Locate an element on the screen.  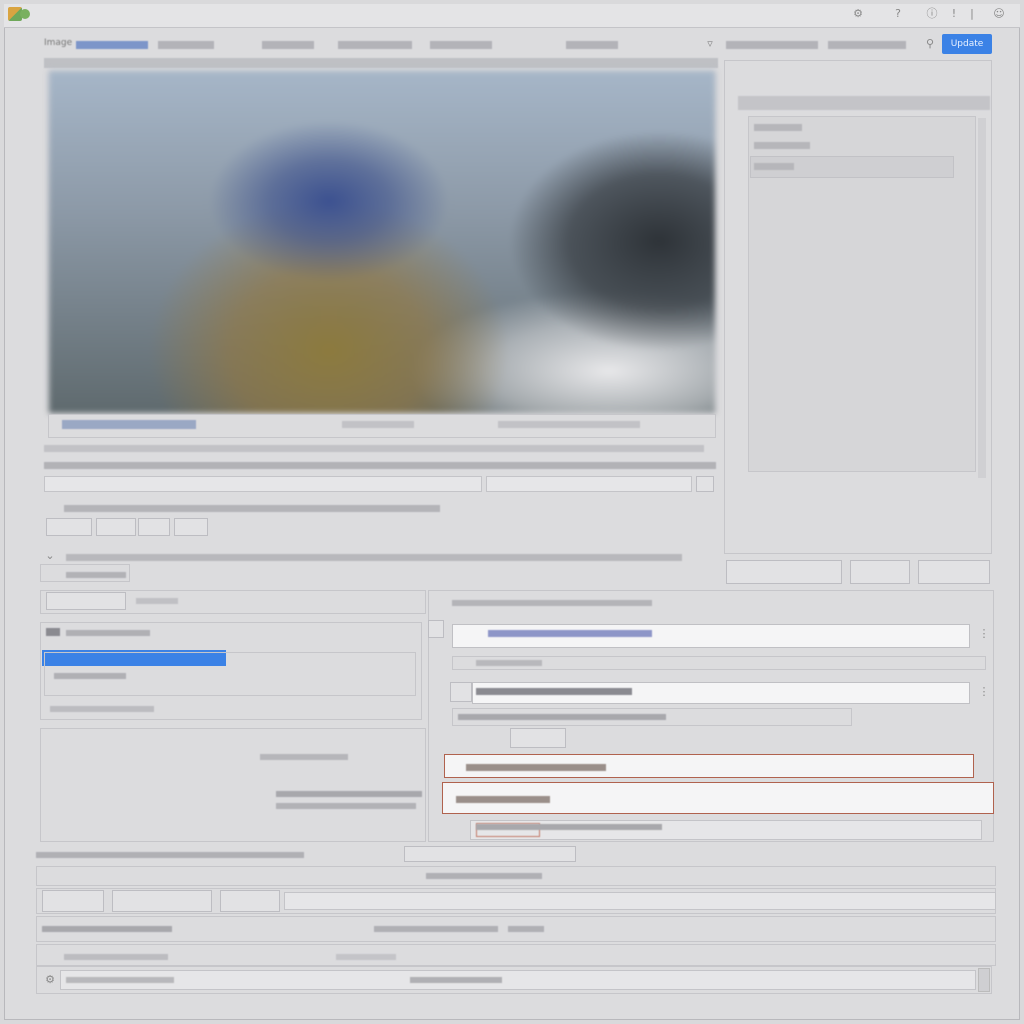
field-3-value is located at coordinates (536, 767).